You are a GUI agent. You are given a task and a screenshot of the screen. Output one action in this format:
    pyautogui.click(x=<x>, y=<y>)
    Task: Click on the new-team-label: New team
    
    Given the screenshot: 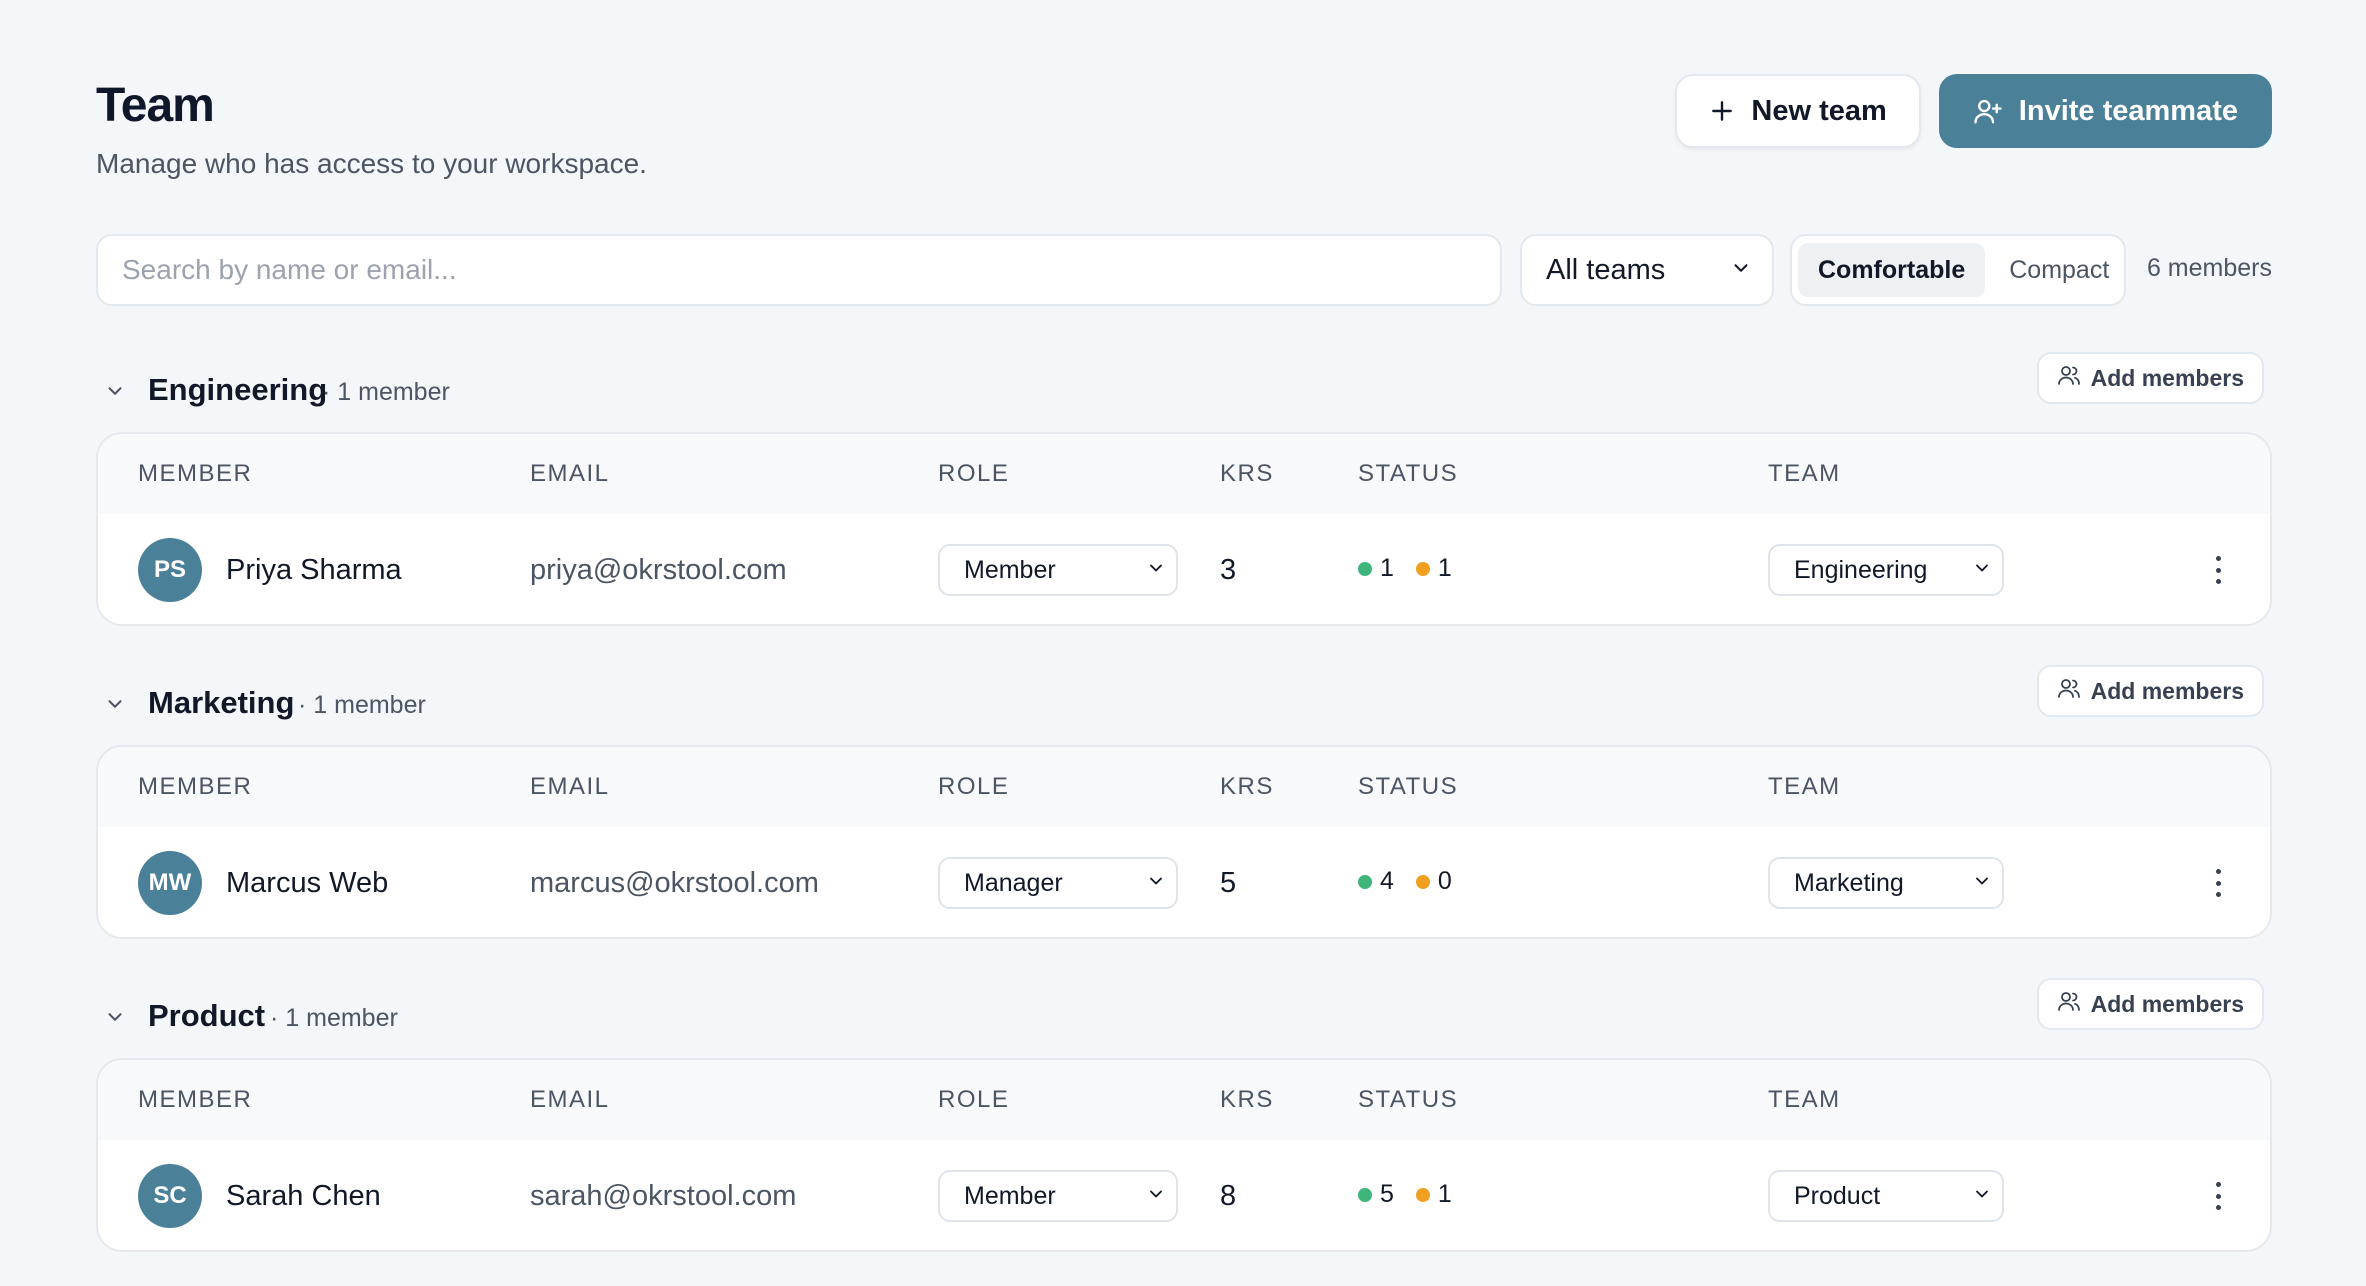 What is the action you would take?
    pyautogui.click(x=1819, y=110)
    